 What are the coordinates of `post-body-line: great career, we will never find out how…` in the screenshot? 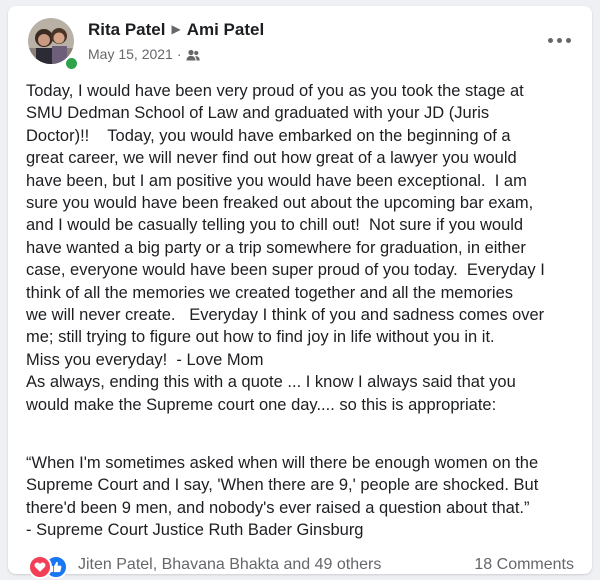 It's located at (271, 158).